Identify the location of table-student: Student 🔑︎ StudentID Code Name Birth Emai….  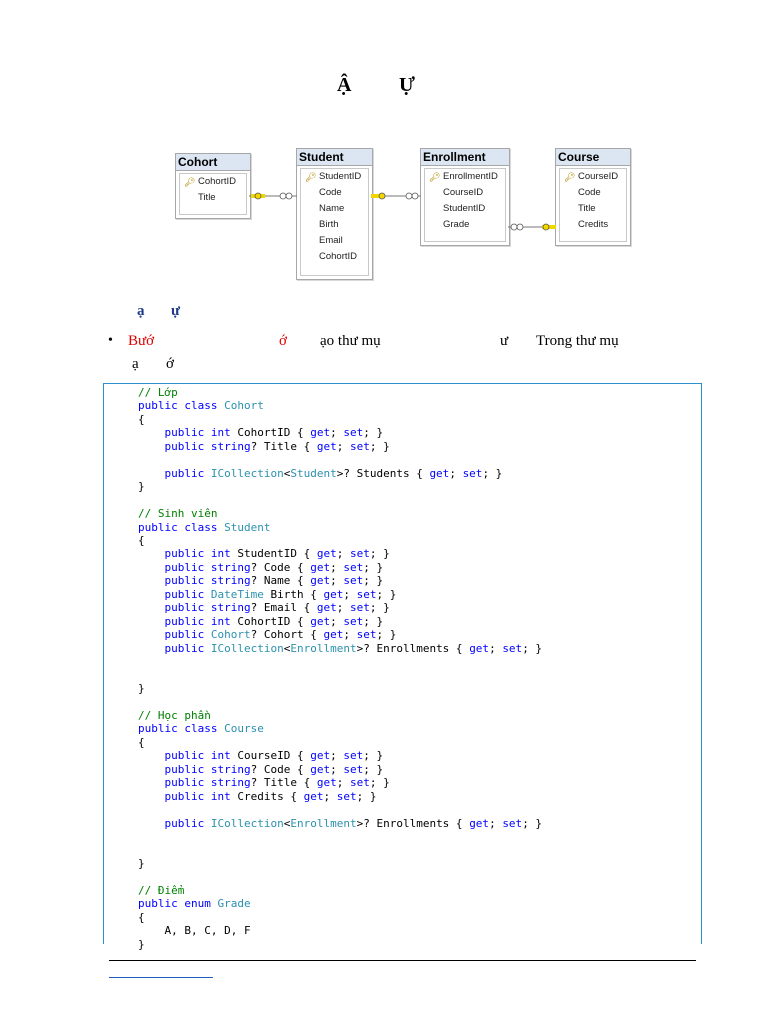
(334, 214).